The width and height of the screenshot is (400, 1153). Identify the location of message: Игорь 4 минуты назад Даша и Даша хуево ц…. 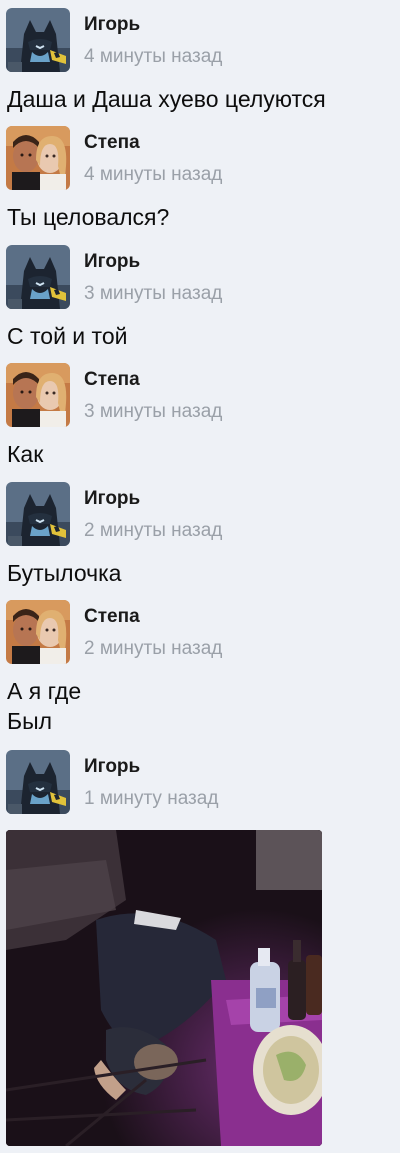
(200, 56).